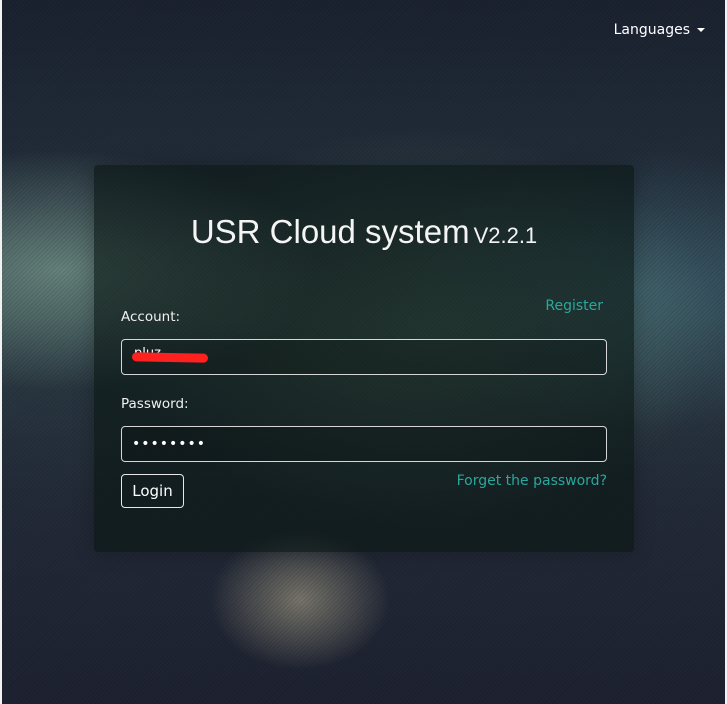 Image resolution: width=727 pixels, height=704 pixels. I want to click on caret-down-icon, so click(701, 30).